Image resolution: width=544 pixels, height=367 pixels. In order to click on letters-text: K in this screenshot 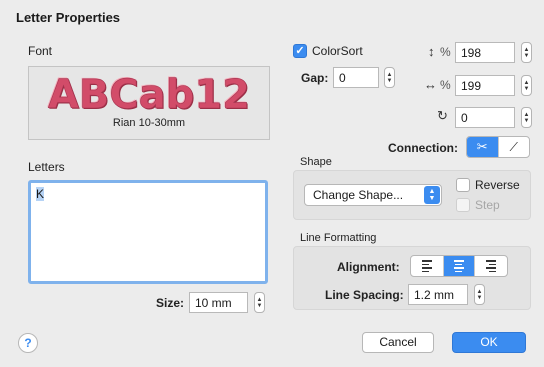, I will do `click(40, 194)`.